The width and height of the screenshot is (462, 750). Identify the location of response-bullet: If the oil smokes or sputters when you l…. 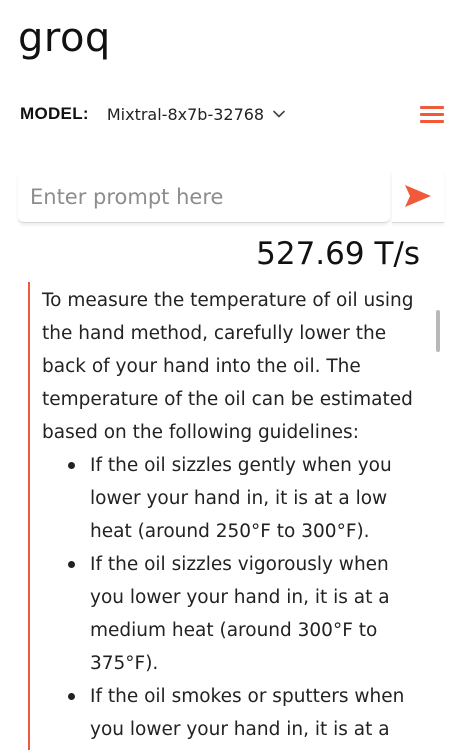
(247, 715).